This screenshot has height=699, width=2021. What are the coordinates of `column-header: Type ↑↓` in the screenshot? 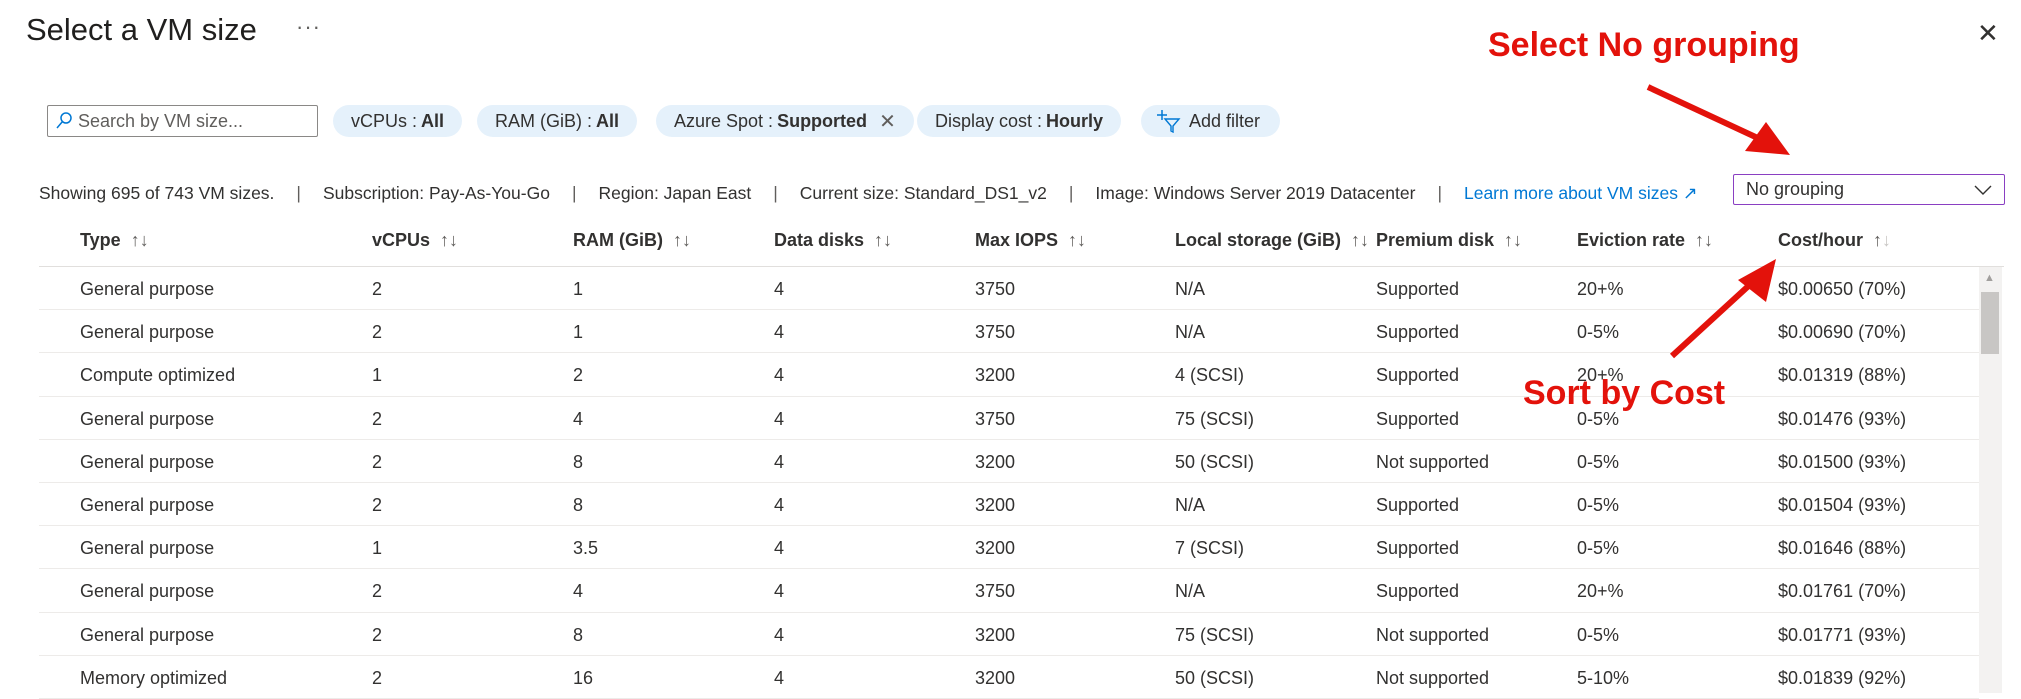 It's located at (114, 240).